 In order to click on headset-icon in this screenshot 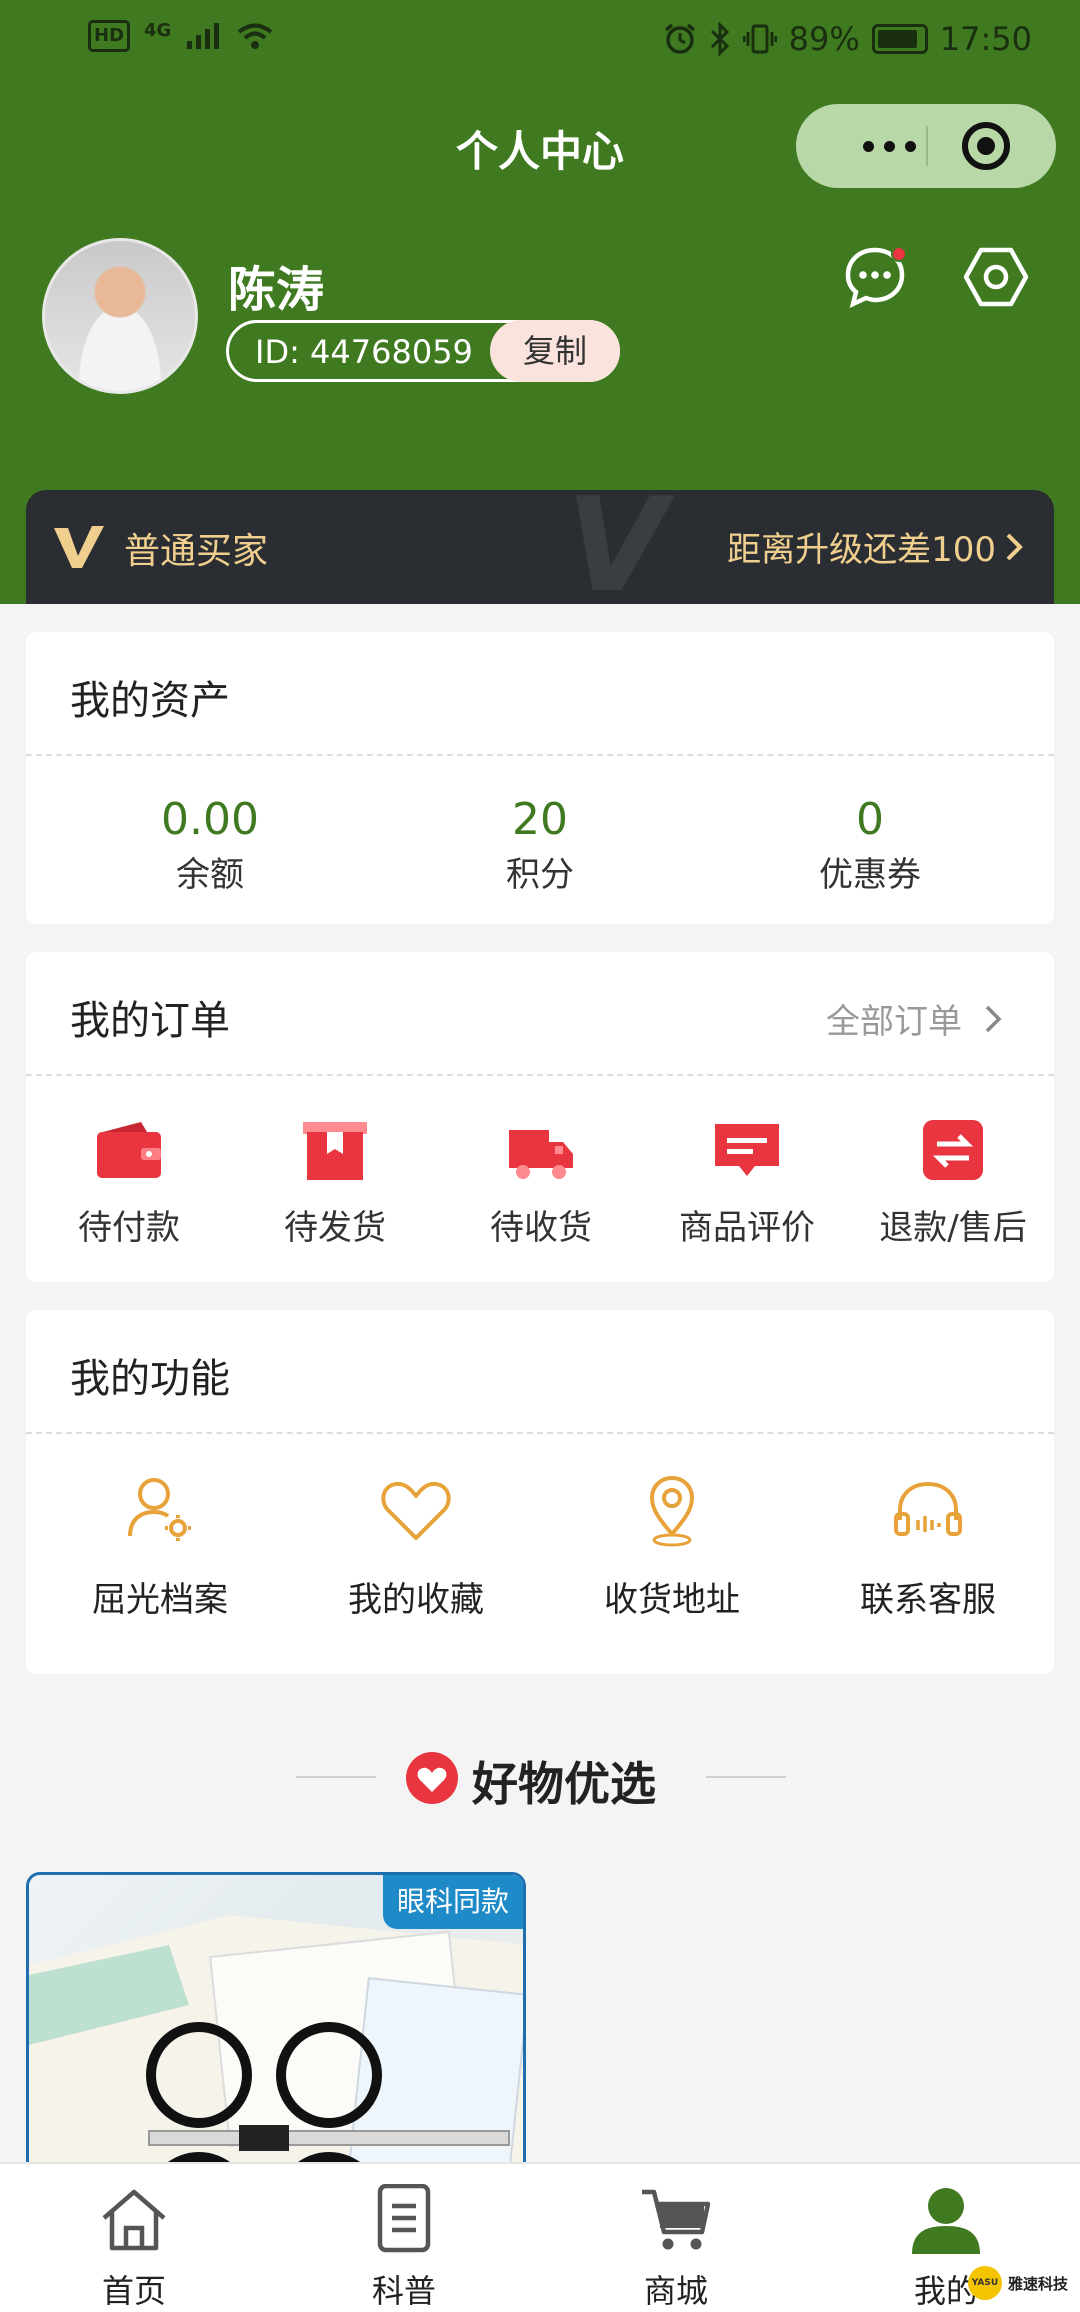, I will do `click(928, 1508)`.